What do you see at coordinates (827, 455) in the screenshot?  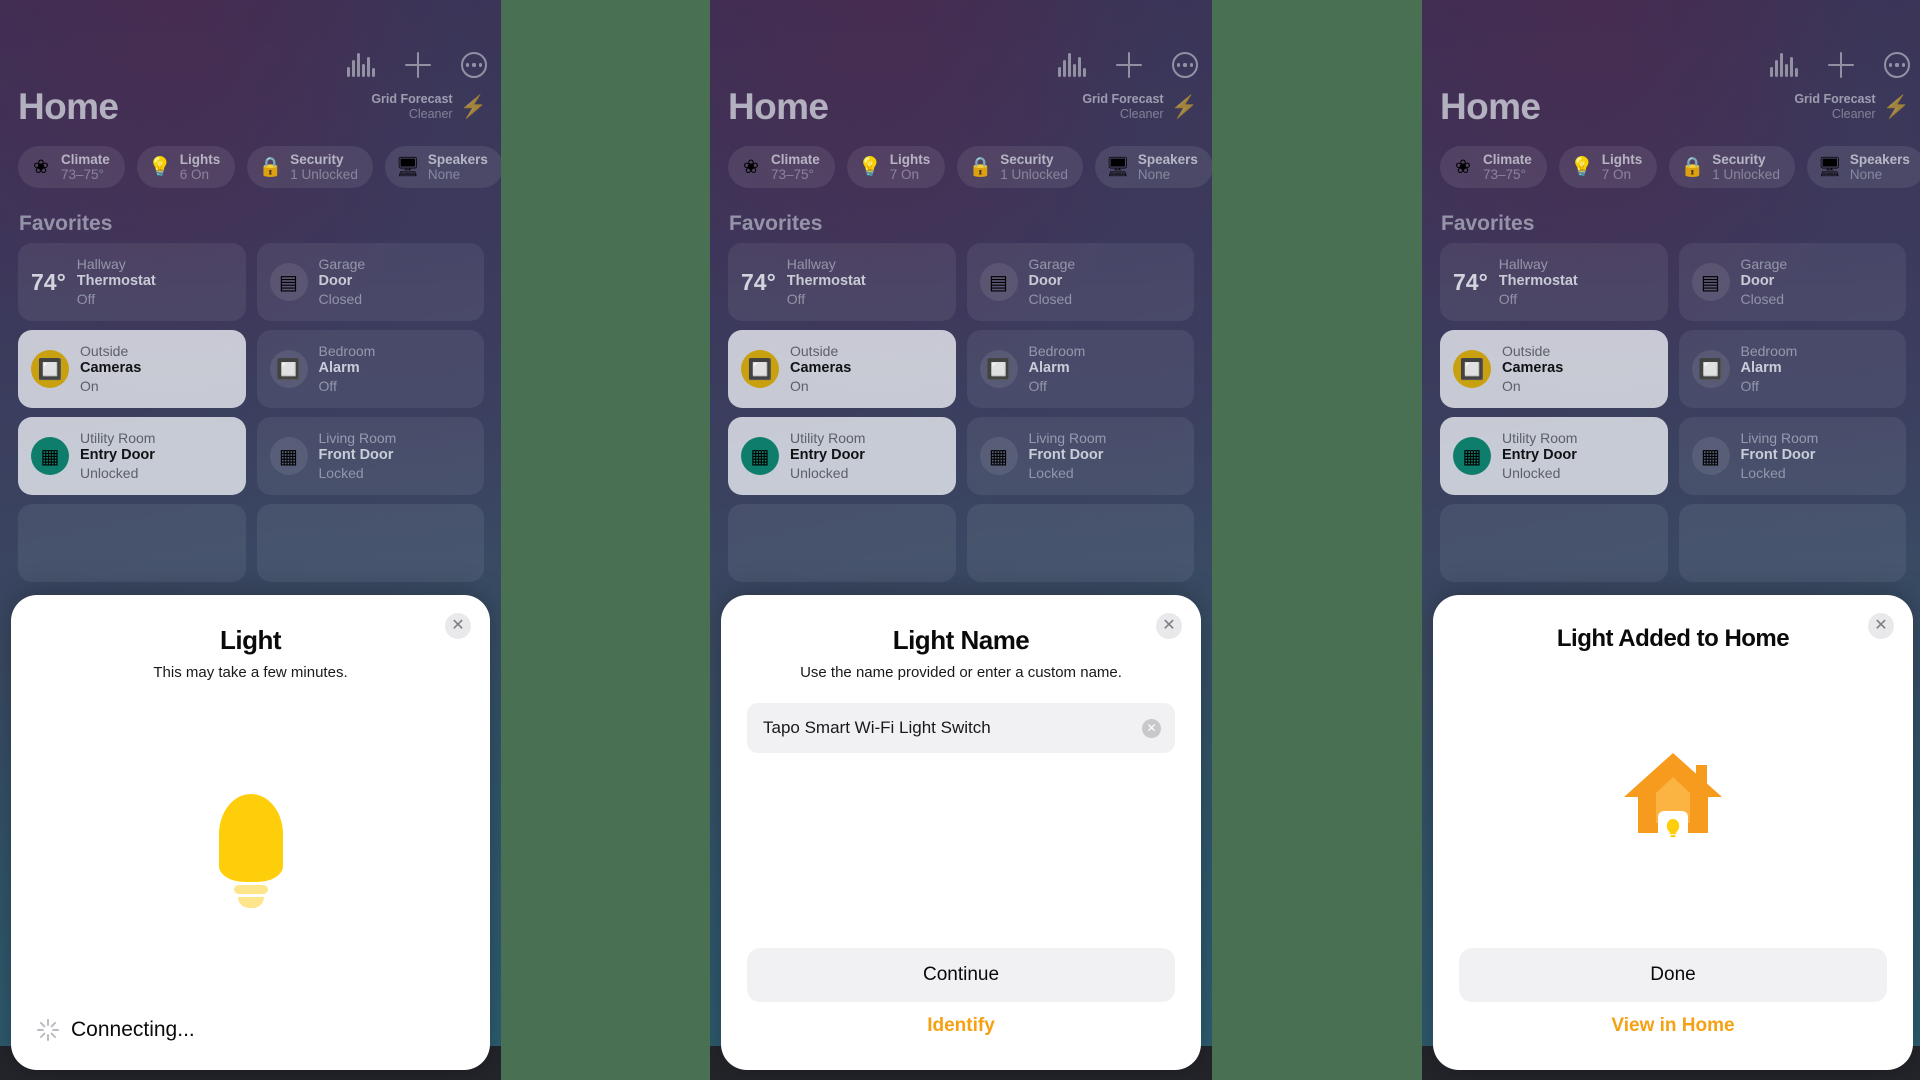 I see `card-name: Entry Door` at bounding box center [827, 455].